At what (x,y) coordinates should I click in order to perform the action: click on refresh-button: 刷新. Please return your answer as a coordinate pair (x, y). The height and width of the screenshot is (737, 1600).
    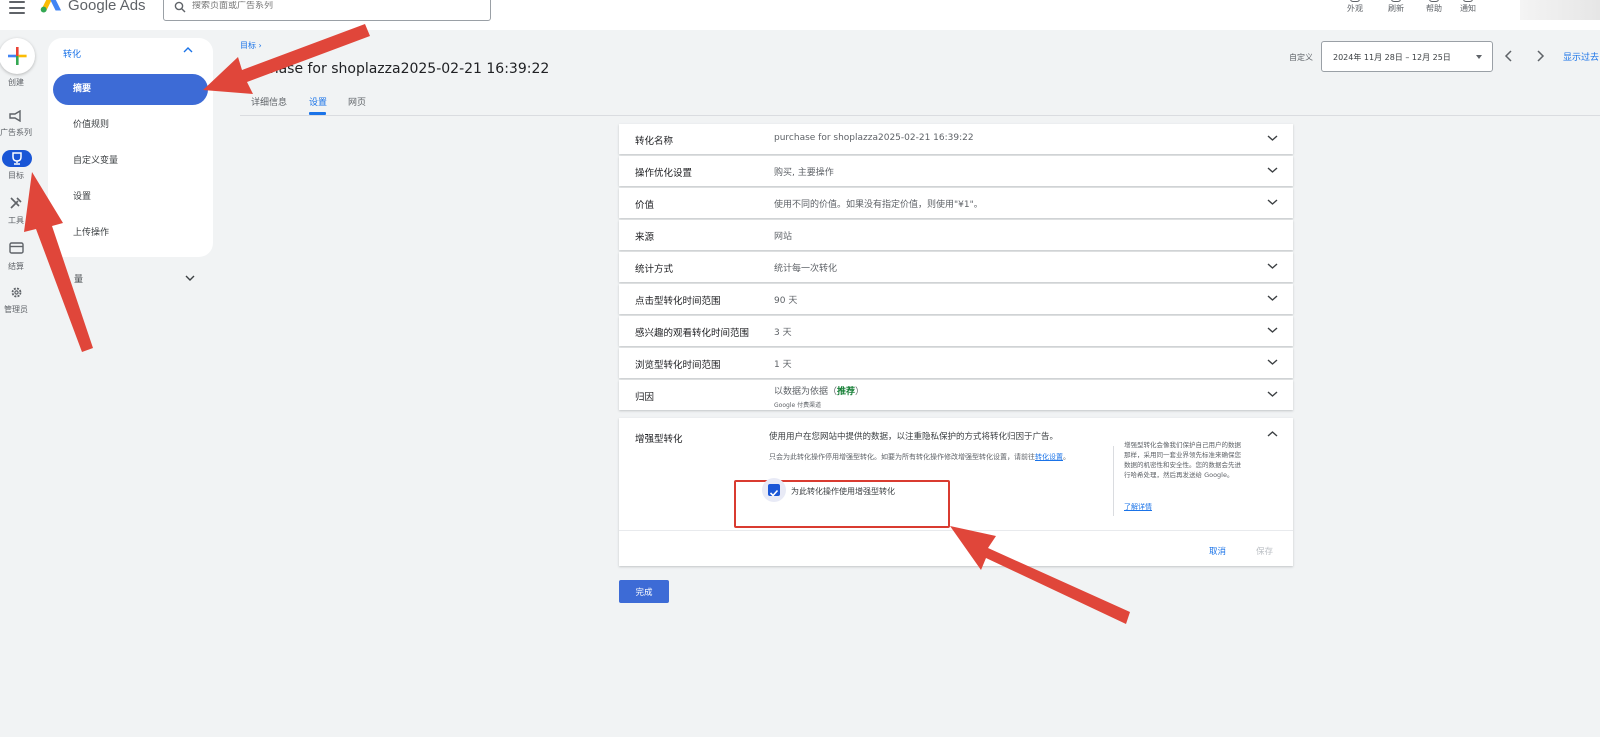
    Looking at the image, I should click on (1396, 7).